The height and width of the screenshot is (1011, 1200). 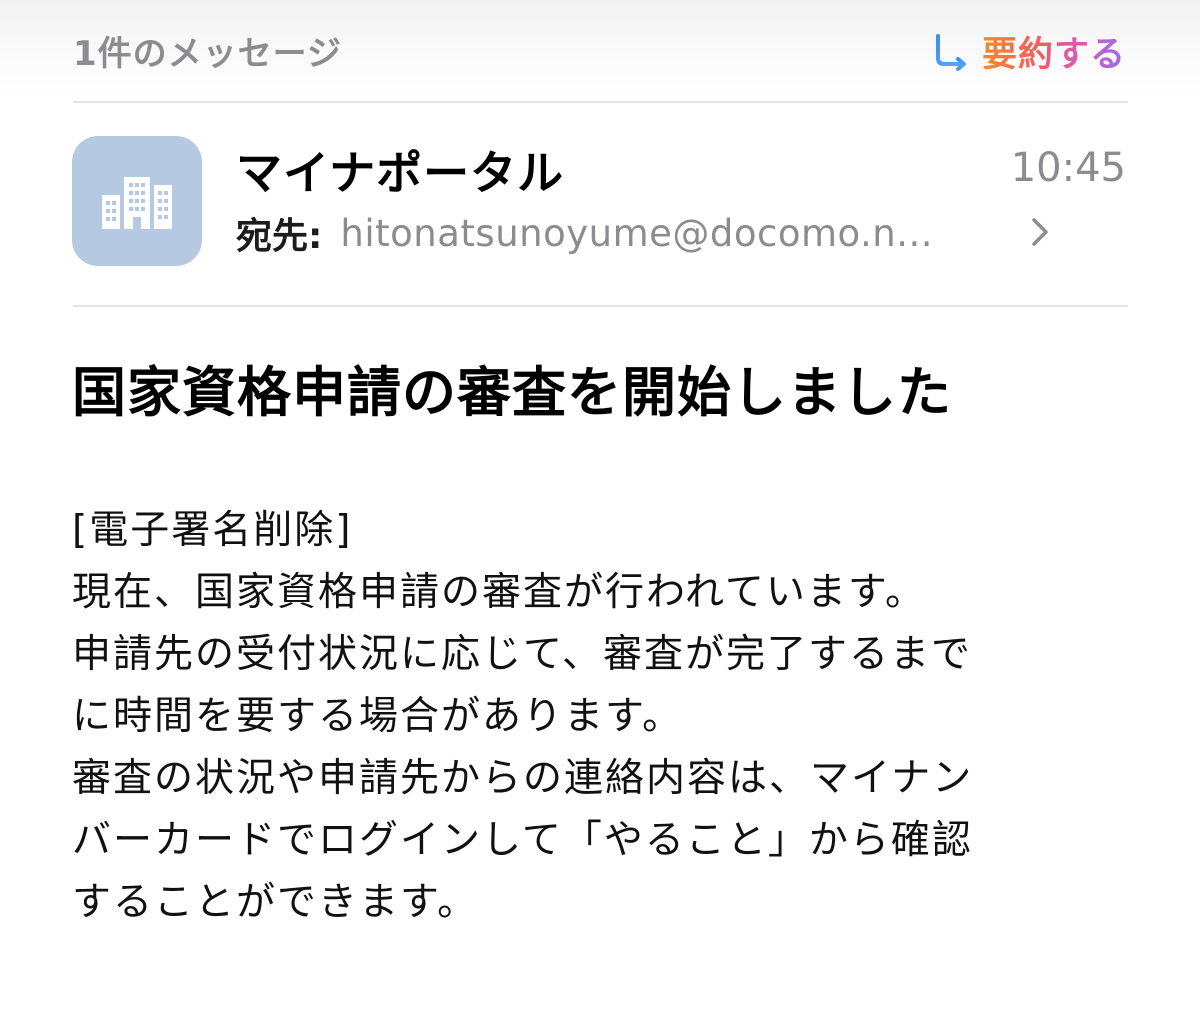 I want to click on body-line: することができます。, so click(x=275, y=902).